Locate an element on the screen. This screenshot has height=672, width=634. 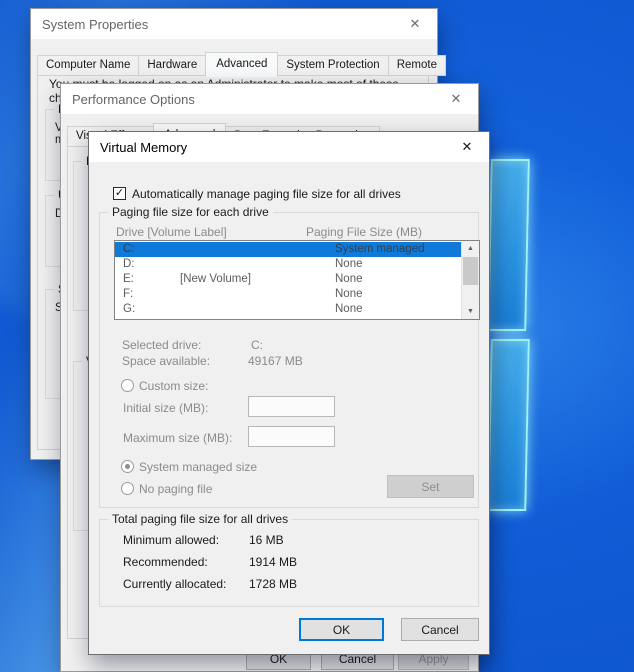
drive-letter: C: is located at coordinates (129, 249).